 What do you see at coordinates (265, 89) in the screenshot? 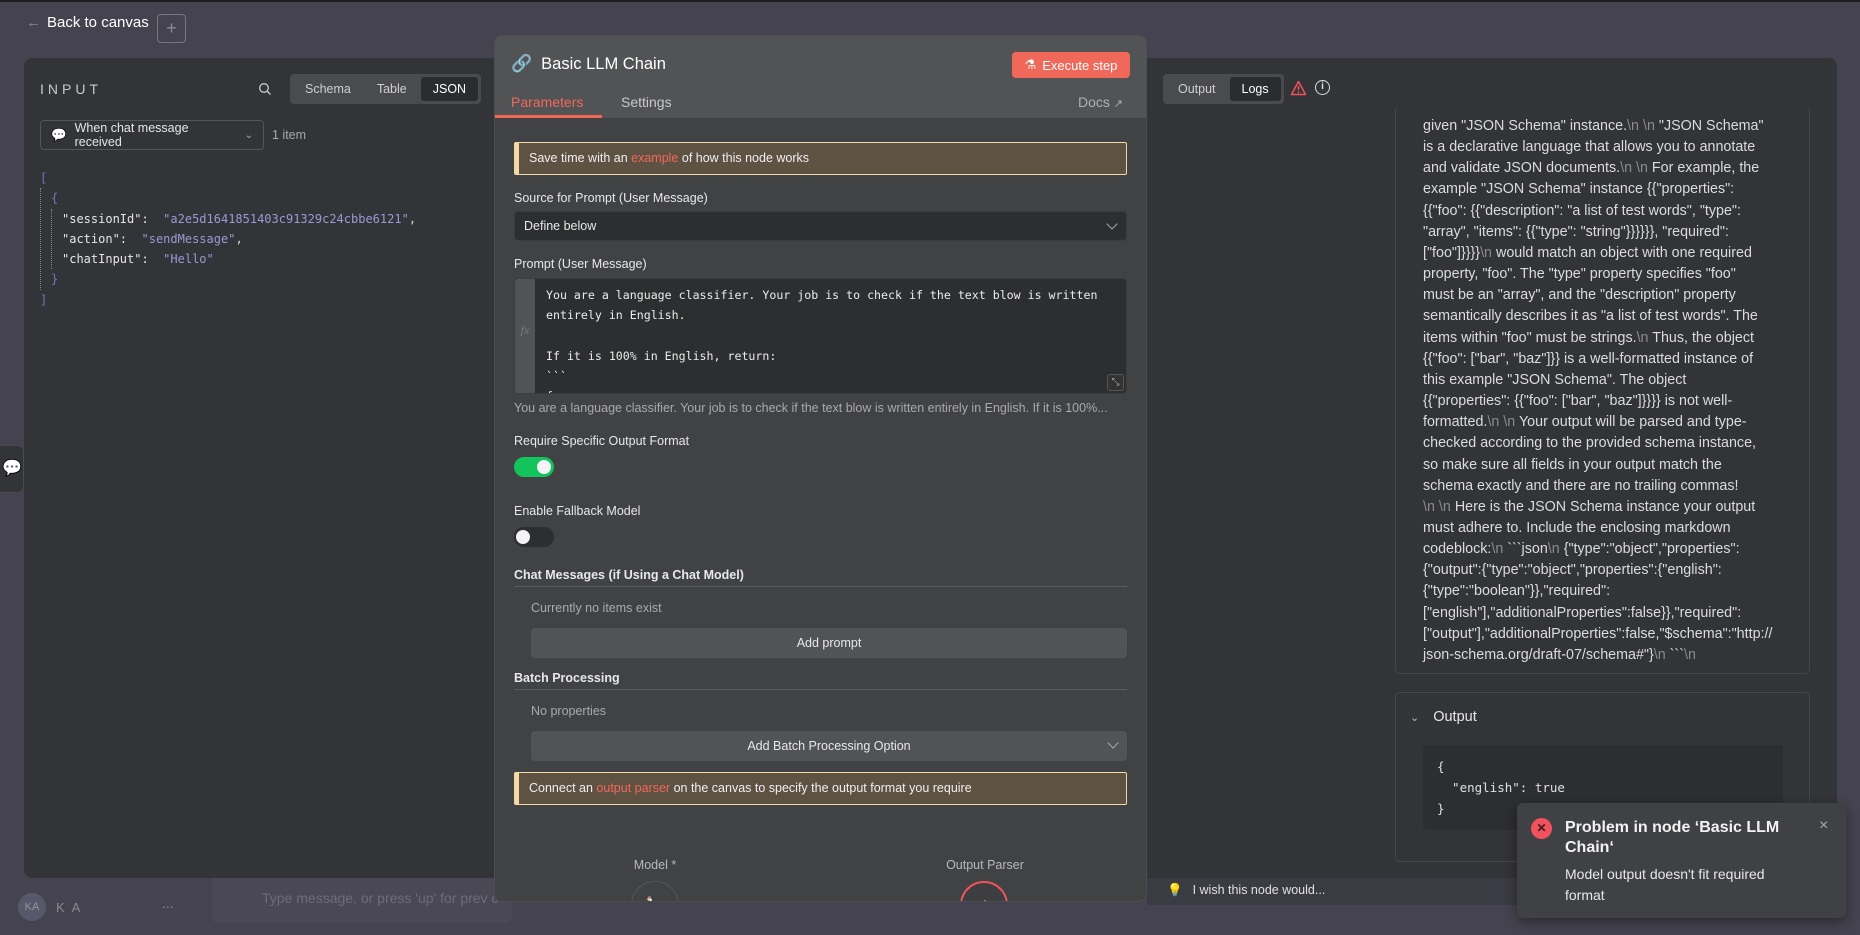
I see `search-icon` at bounding box center [265, 89].